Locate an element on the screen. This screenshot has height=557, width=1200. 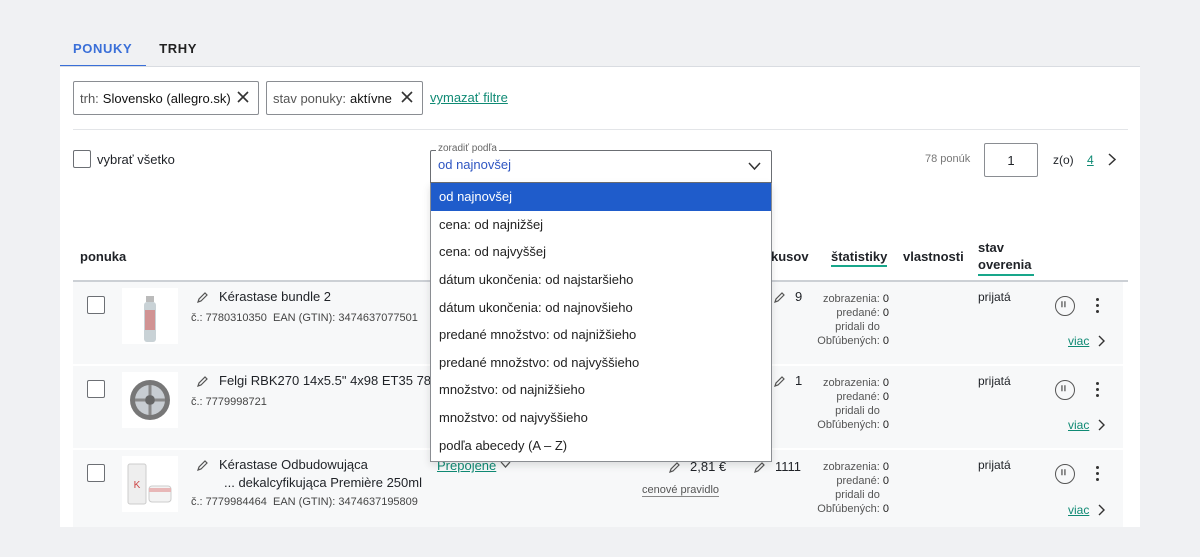
column-pieces: kusov is located at coordinates (790, 256).